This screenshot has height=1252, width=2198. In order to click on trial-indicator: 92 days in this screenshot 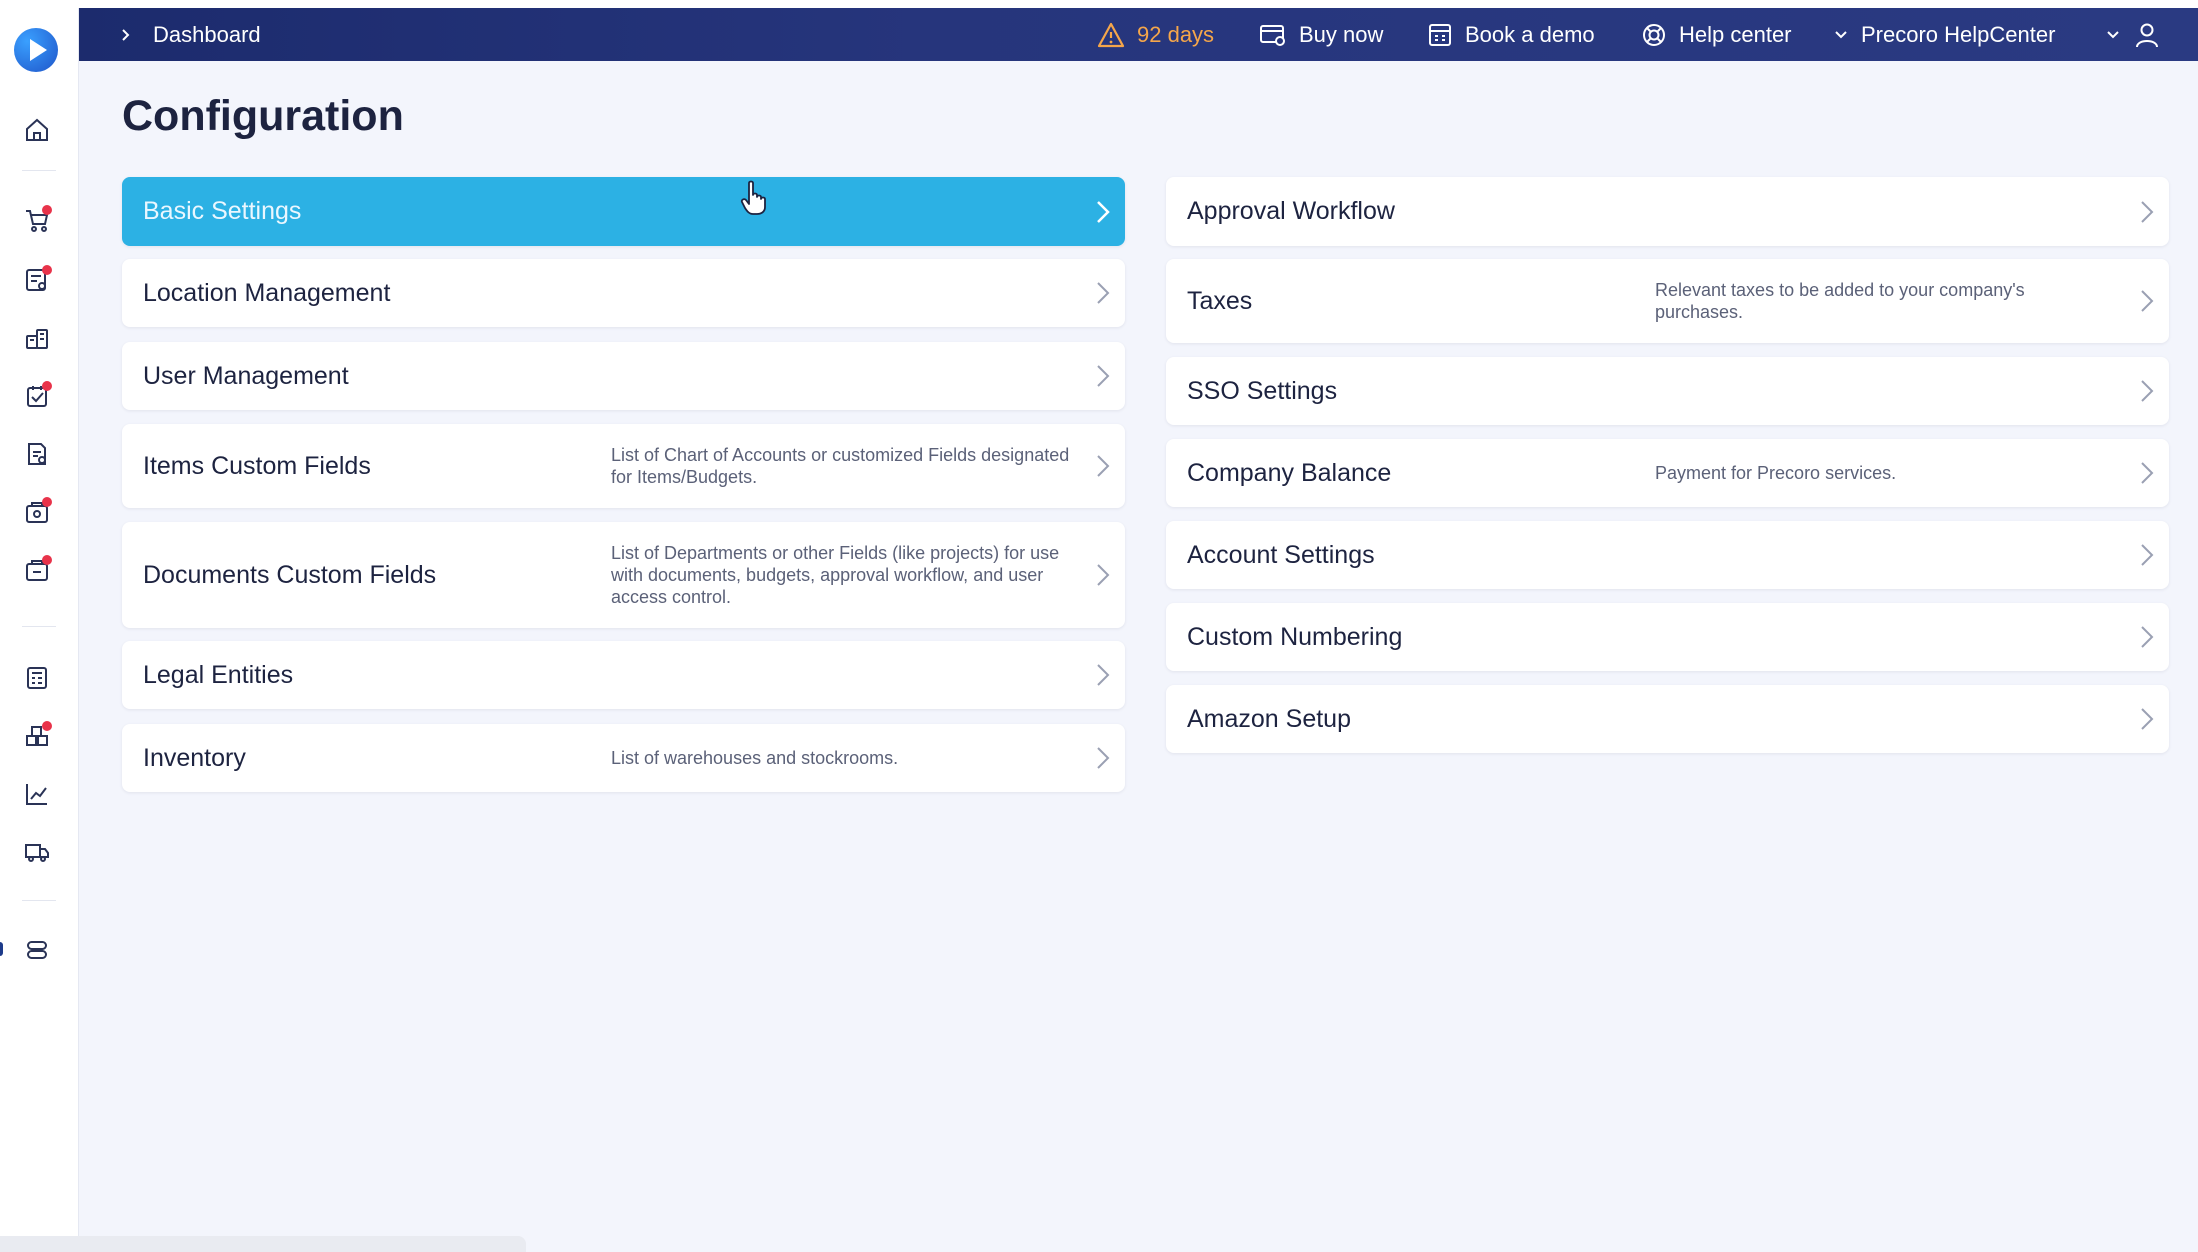, I will do `click(1155, 34)`.